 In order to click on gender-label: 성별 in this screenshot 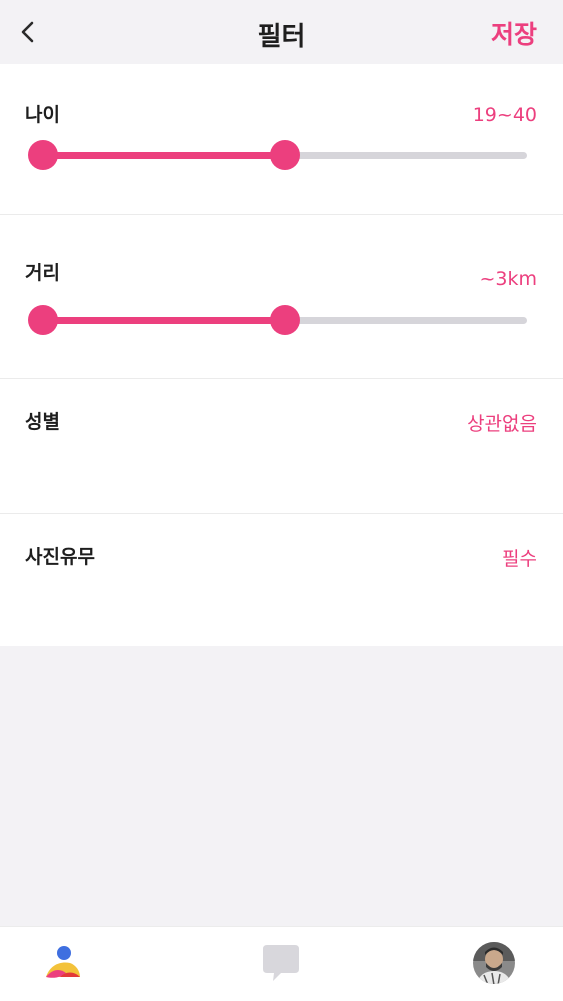, I will do `click(42, 422)`.